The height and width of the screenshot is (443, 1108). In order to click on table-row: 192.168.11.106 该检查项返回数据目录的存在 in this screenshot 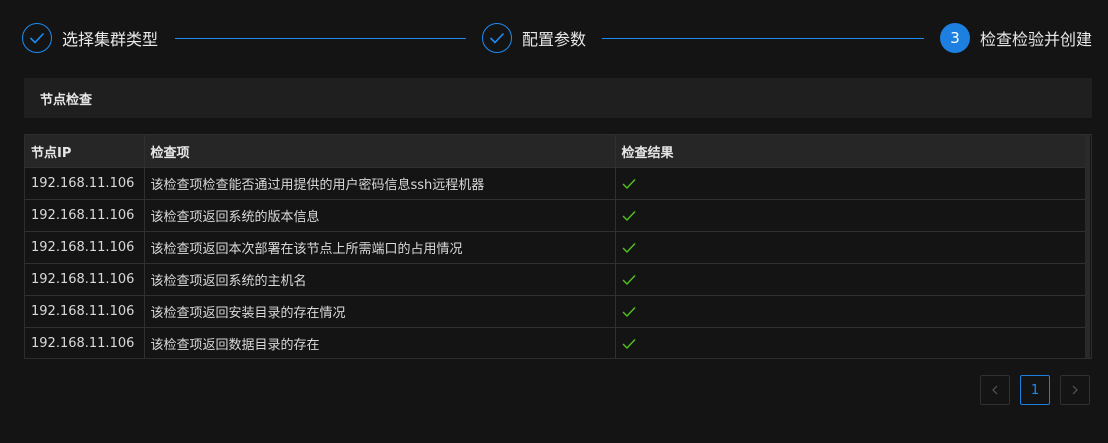, I will do `click(555, 342)`.